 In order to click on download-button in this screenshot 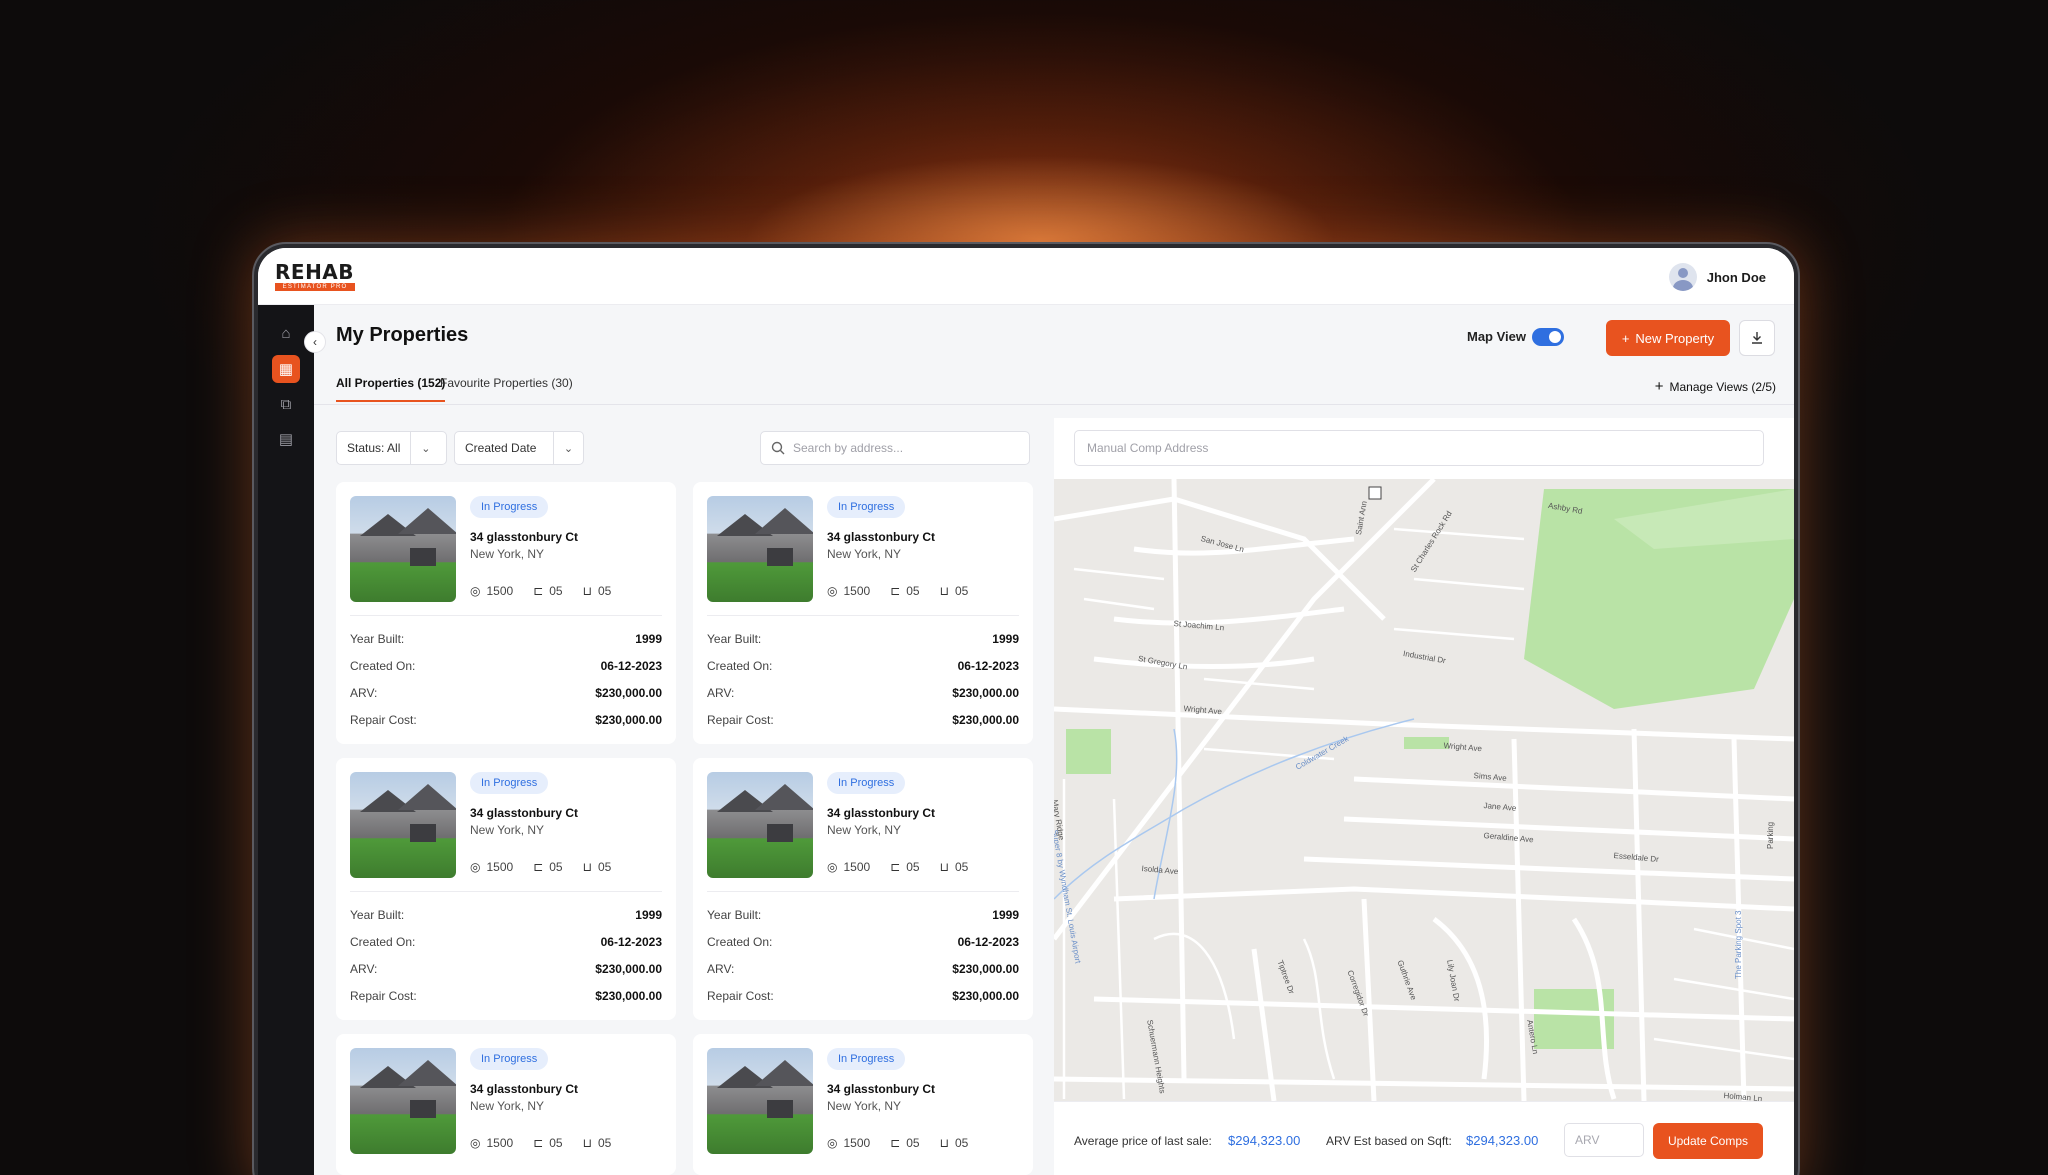, I will do `click(1757, 338)`.